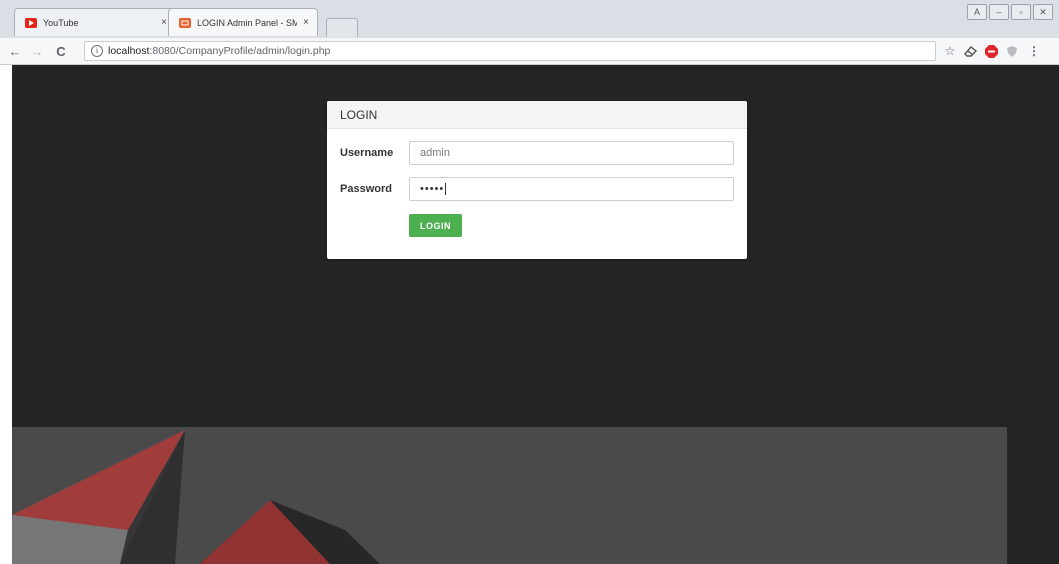 This screenshot has height=564, width=1059. Describe the element at coordinates (1012, 51) in the screenshot. I see `shield-icon` at that location.